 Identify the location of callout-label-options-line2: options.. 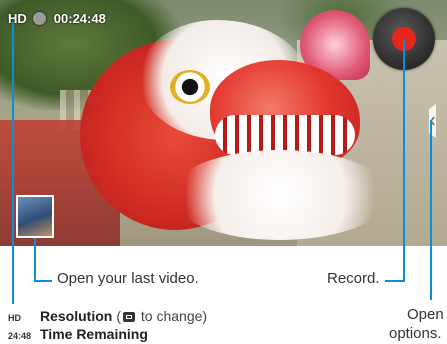
(415, 333).